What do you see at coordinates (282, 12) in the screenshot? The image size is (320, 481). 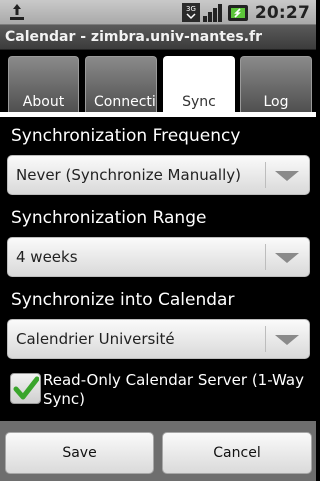 I see `clock: 20:27` at bounding box center [282, 12].